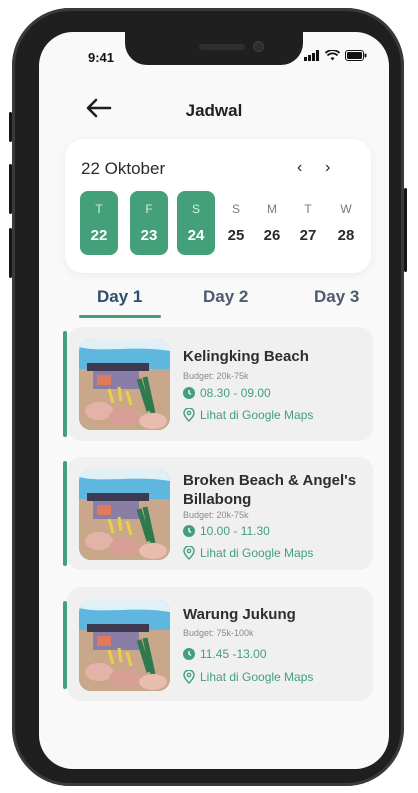  I want to click on place-time: 10.00 - 11.30, so click(235, 531).